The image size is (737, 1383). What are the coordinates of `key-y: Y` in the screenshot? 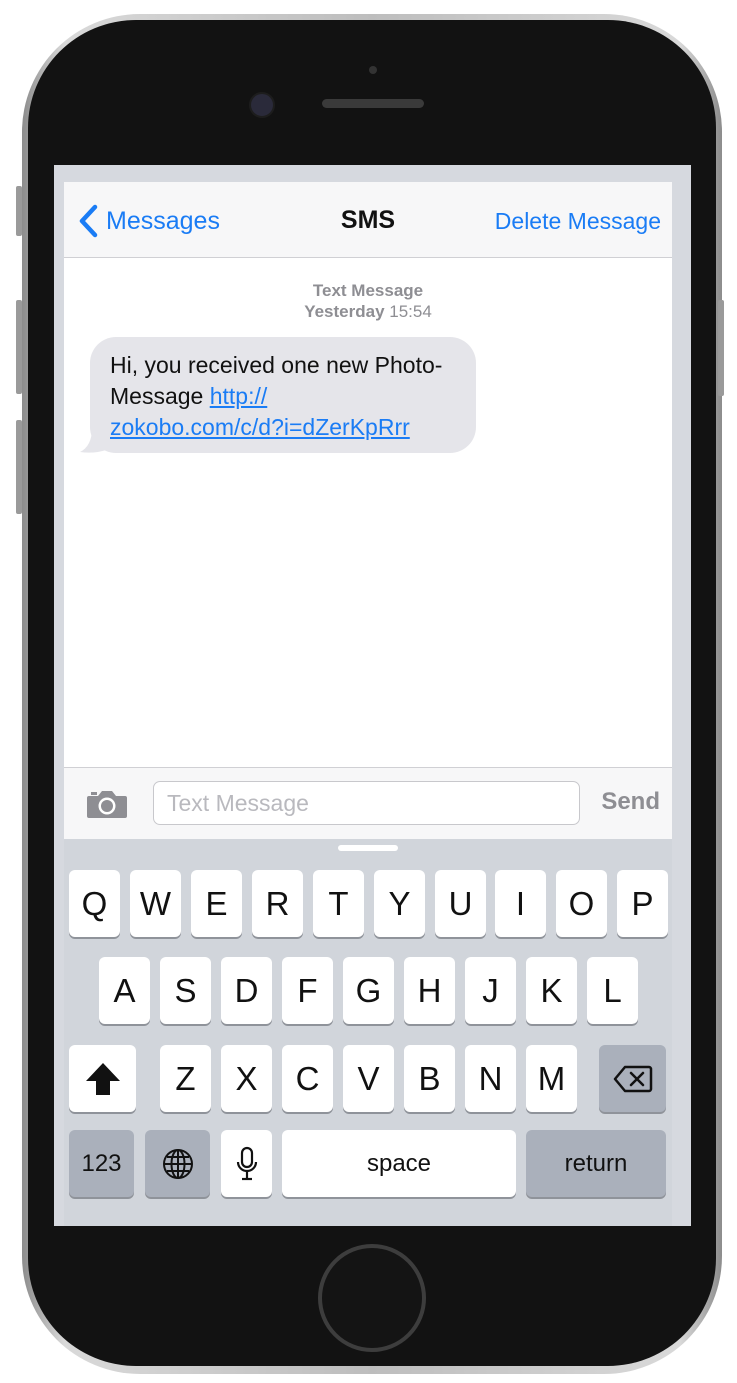 It's located at (399, 903).